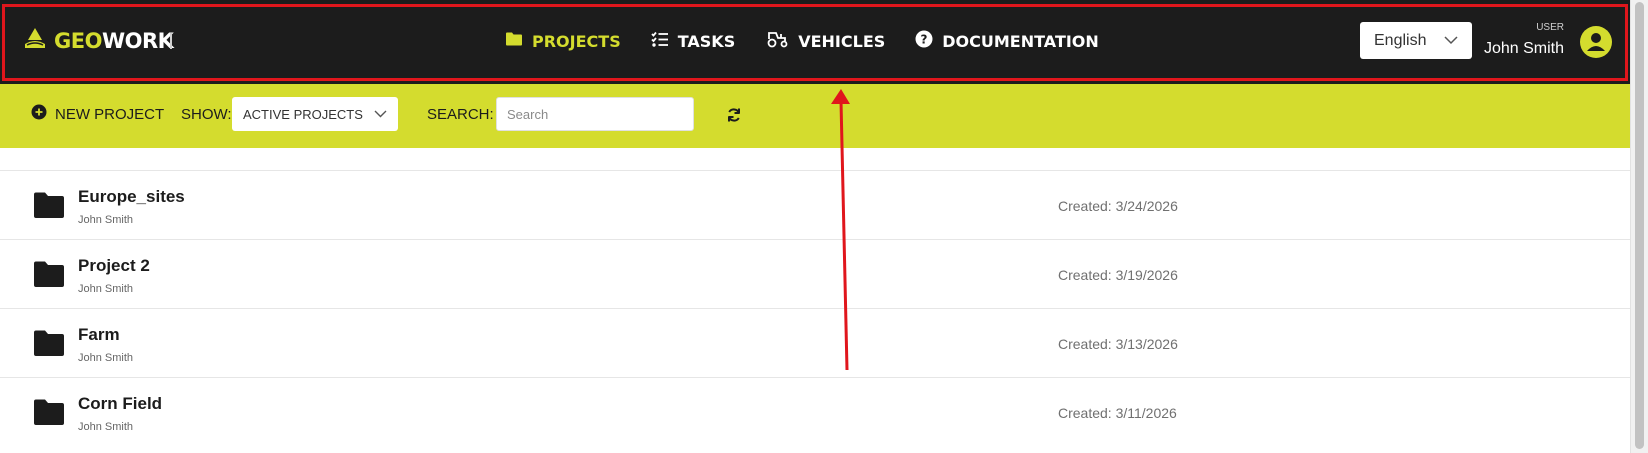  Describe the element at coordinates (303, 114) in the screenshot. I see `show-filter-value: ACTIVE PROJECTS` at that location.